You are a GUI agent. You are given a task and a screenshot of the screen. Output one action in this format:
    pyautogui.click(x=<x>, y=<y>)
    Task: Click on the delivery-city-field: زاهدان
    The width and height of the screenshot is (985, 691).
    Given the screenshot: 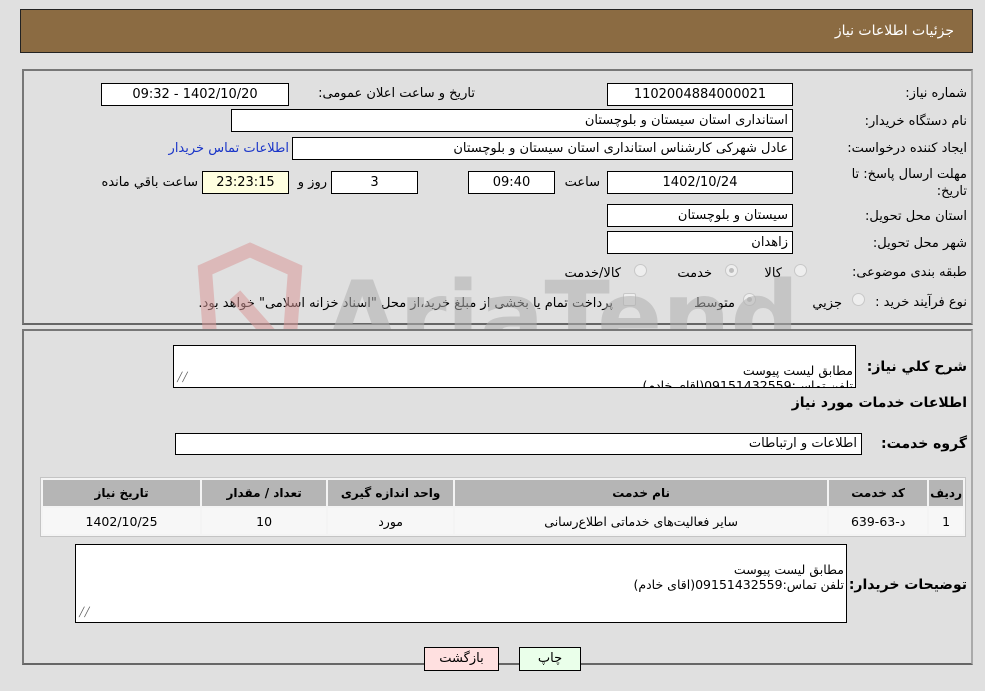 What is the action you would take?
    pyautogui.click(x=700, y=242)
    